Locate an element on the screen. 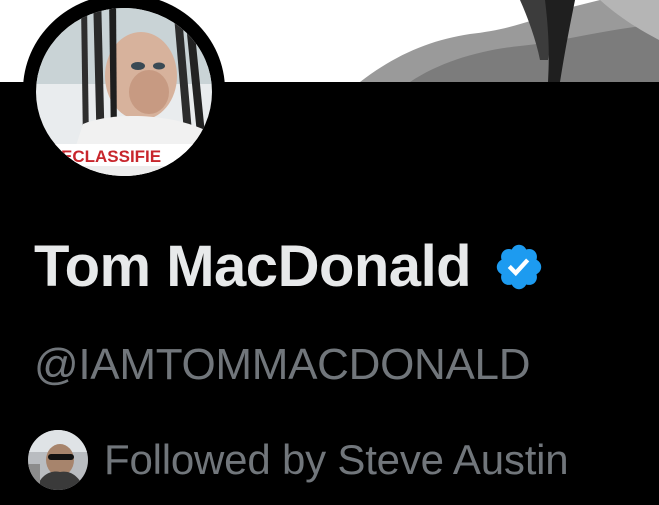 This screenshot has width=659, height=505. followed-by-row: Followed by Steve Austin is located at coordinates (297, 460).